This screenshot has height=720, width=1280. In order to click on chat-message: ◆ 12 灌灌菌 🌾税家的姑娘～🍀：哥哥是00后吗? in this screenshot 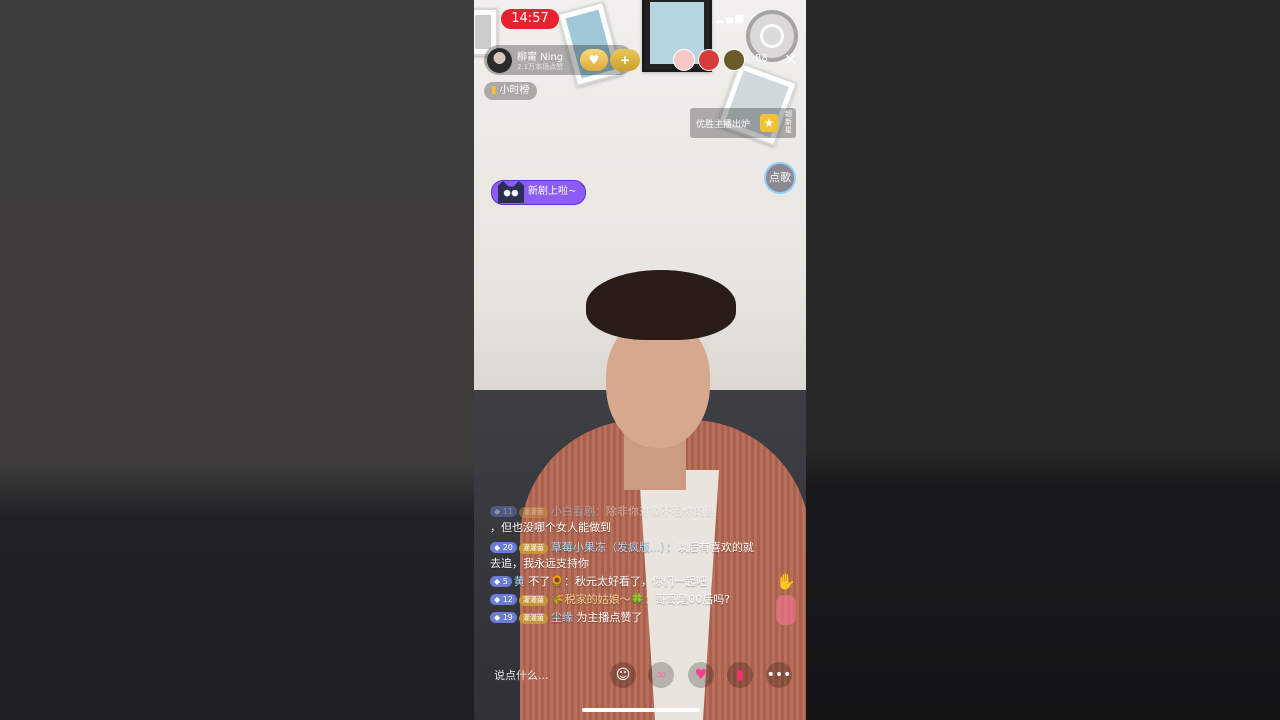, I will do `click(625, 600)`.